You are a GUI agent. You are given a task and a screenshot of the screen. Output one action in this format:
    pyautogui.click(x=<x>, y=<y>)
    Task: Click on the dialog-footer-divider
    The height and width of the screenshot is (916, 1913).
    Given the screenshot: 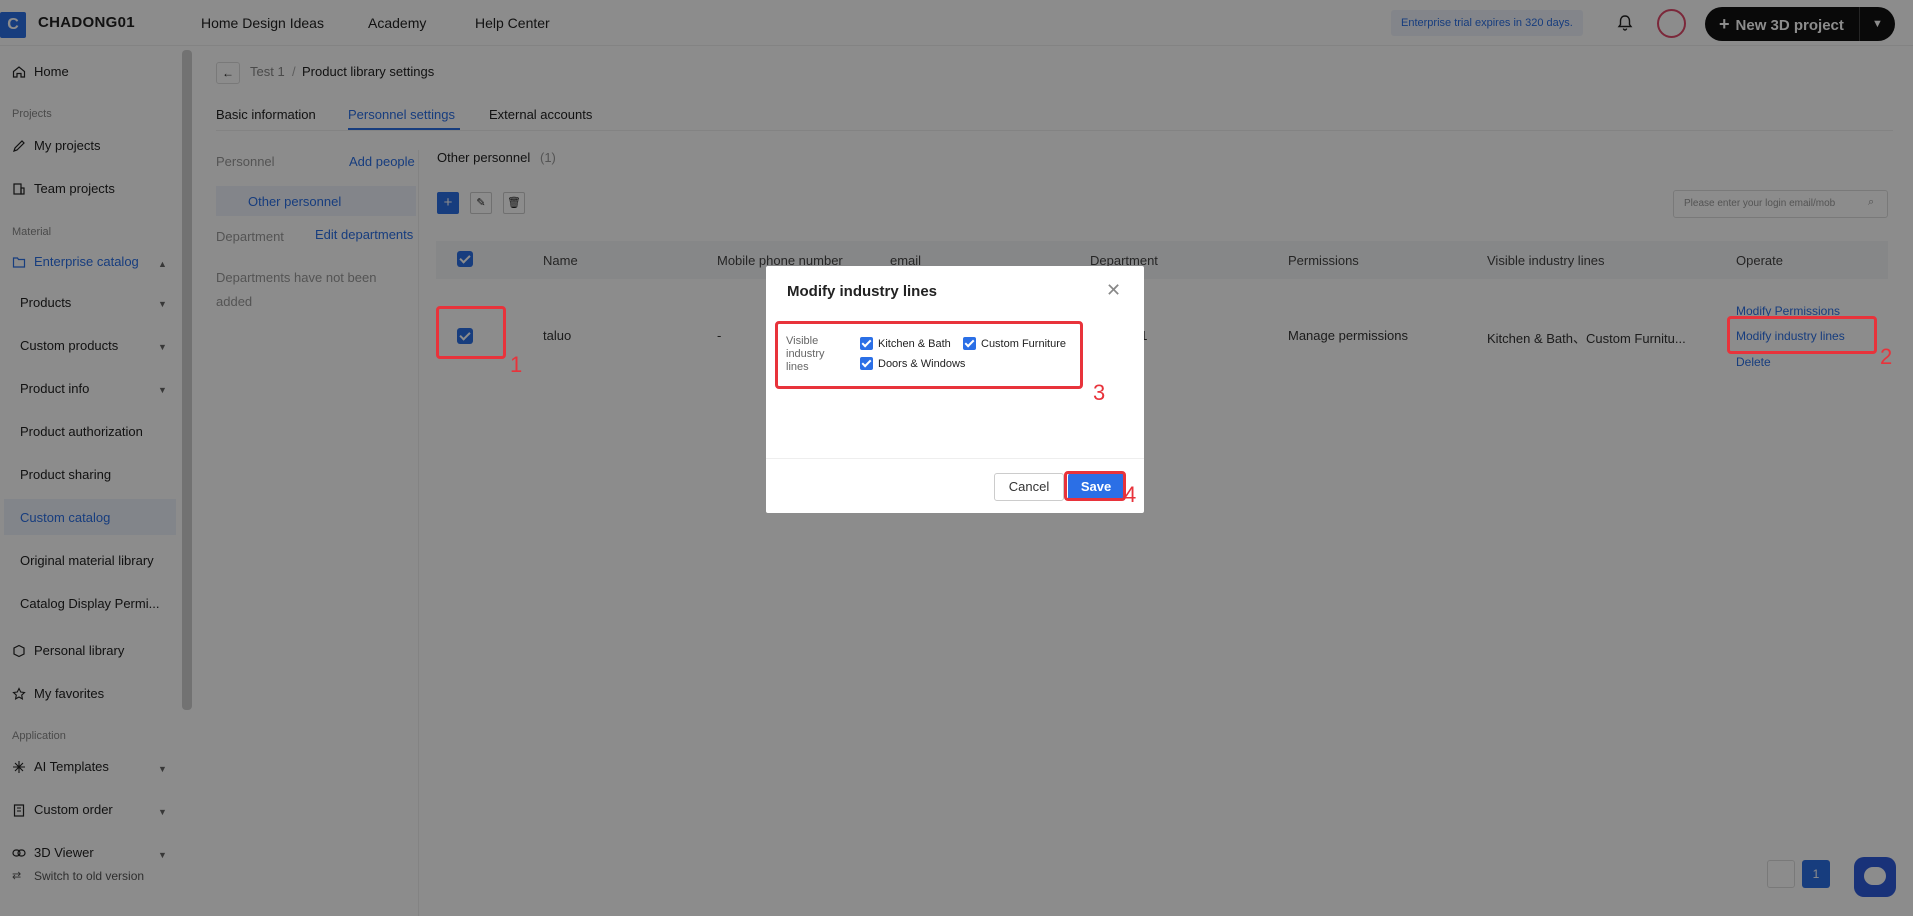 What is the action you would take?
    pyautogui.click(x=955, y=458)
    